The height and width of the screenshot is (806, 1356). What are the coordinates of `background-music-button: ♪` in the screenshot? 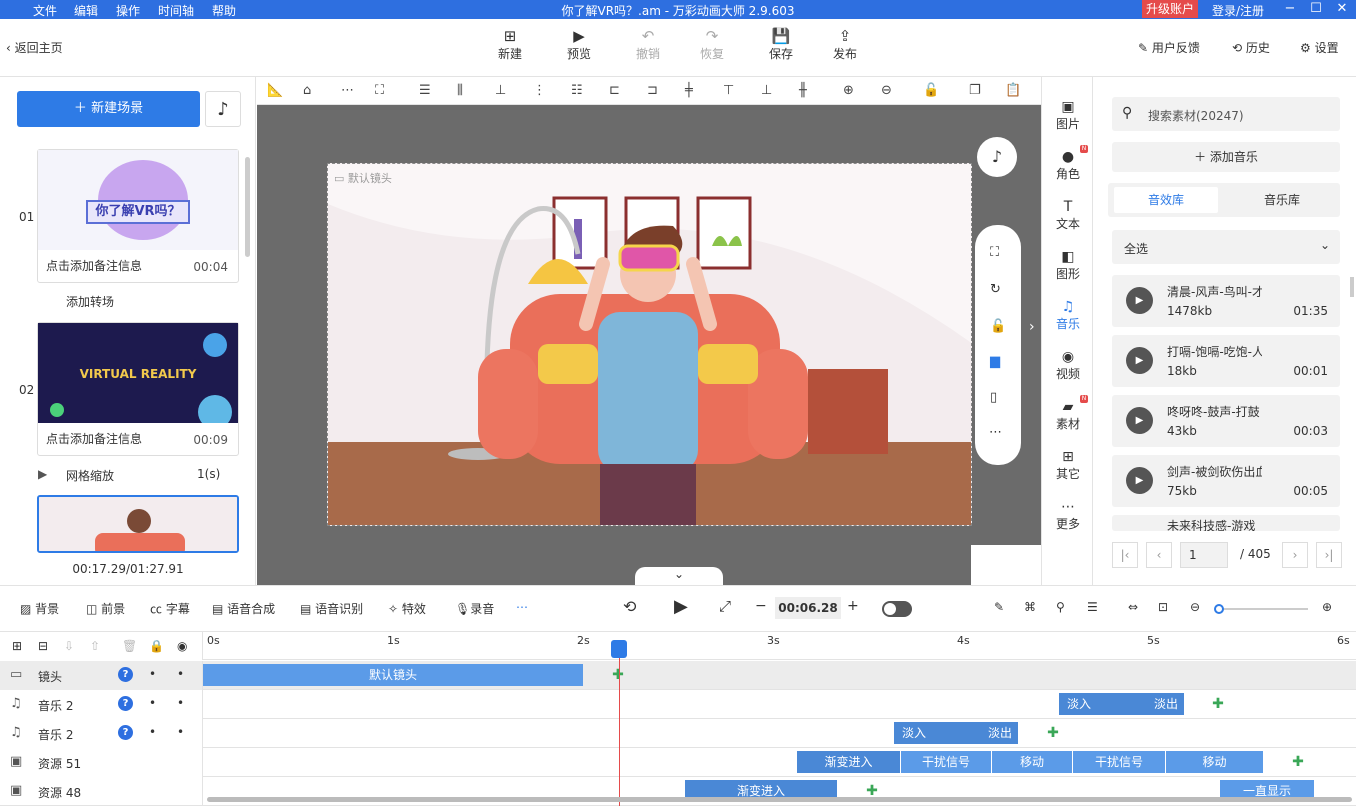 It's located at (997, 157).